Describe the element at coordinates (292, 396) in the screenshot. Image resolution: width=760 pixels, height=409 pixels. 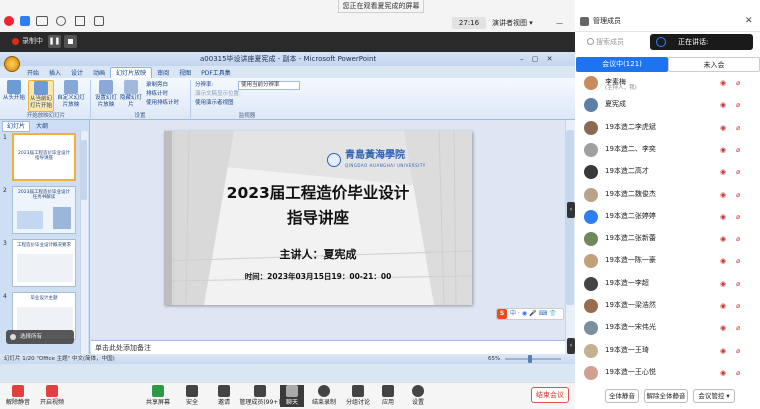
I see `chat-button: 聊天` at that location.